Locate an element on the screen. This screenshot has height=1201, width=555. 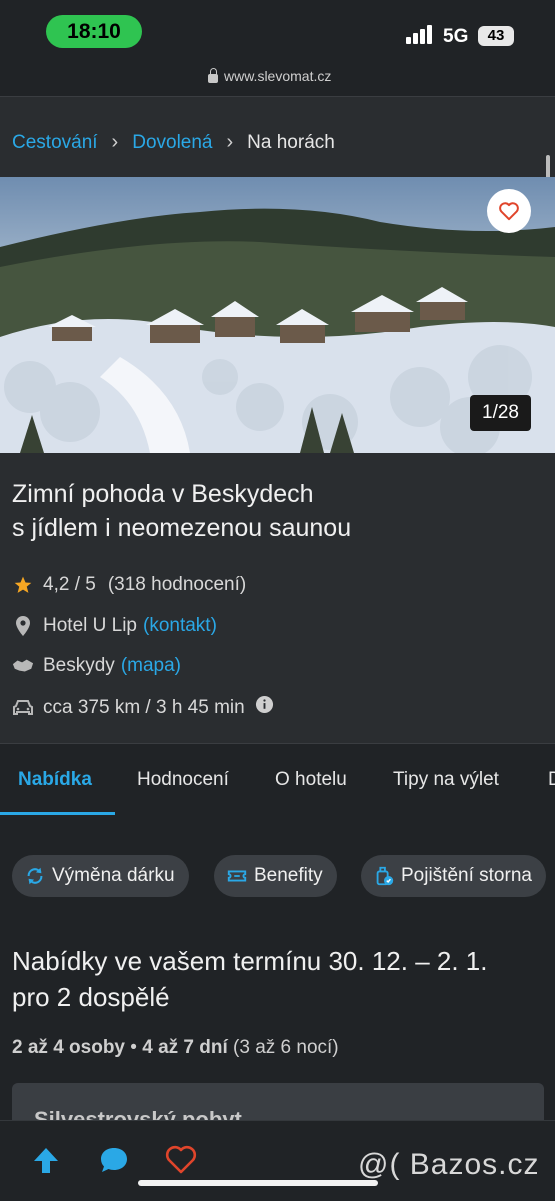
star-icon is located at coordinates (23, 585).